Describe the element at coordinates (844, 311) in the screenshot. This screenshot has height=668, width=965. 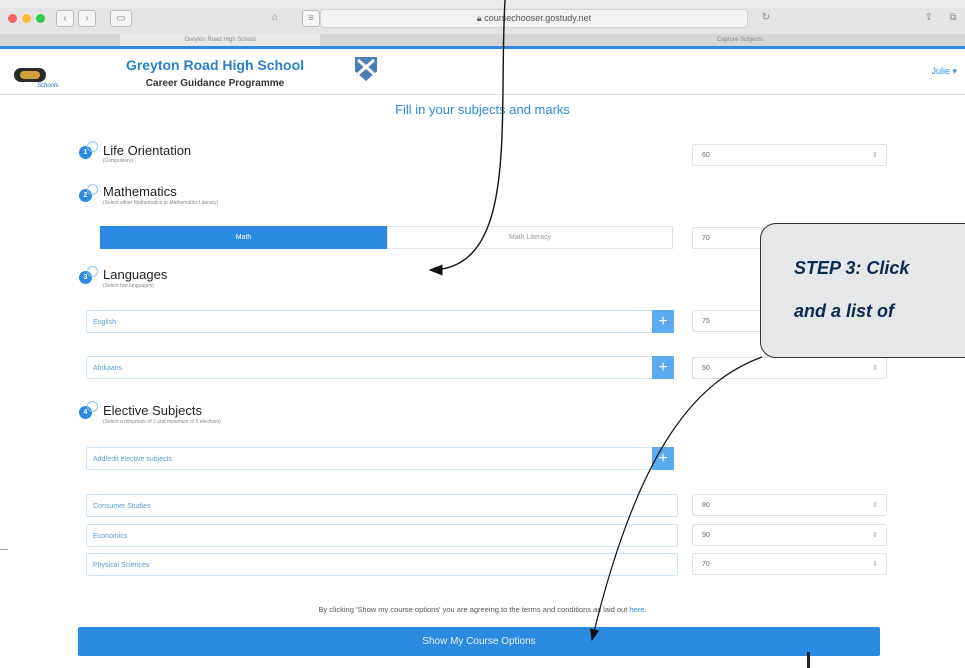
I see `callout-line-2: and a list of` at that location.